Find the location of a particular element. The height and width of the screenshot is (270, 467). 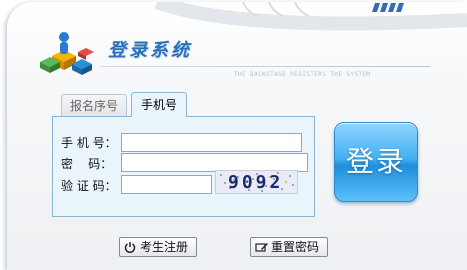

register-button-label: 考生注册 is located at coordinates (164, 247).